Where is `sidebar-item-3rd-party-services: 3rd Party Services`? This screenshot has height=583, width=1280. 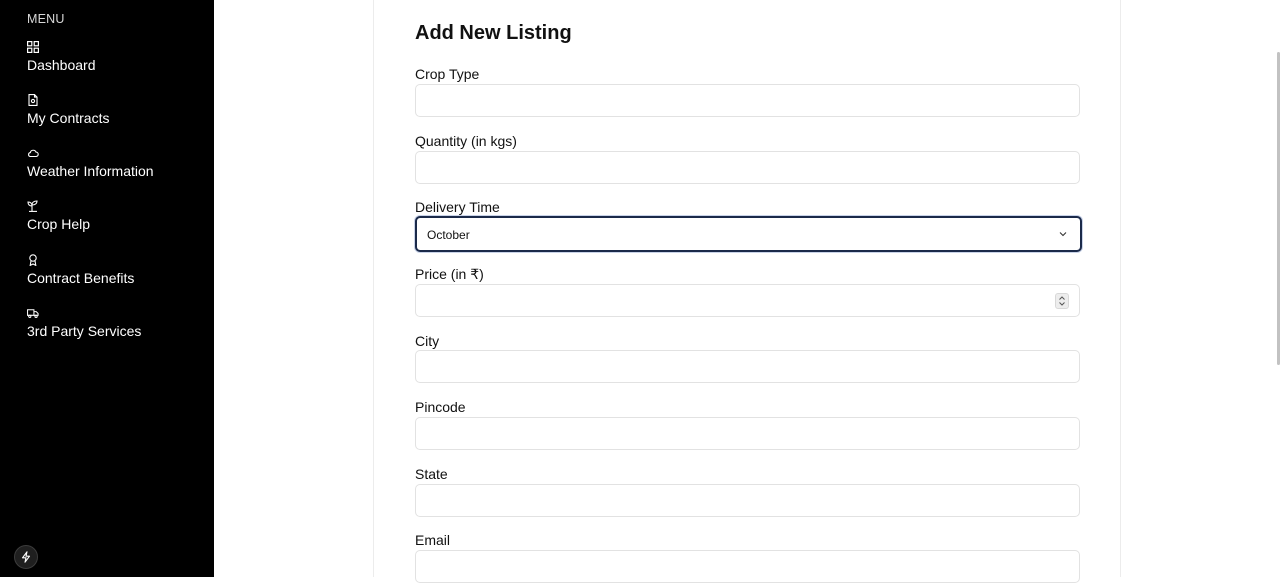
sidebar-item-3rd-party-services: 3rd Party Services is located at coordinates (117, 329).